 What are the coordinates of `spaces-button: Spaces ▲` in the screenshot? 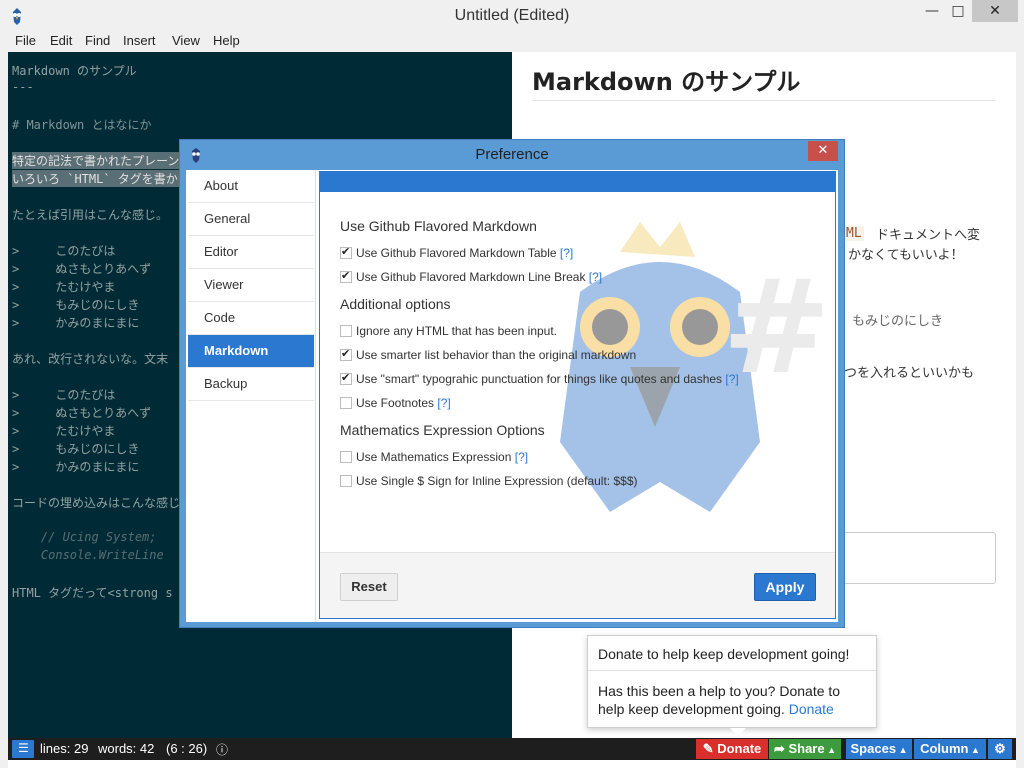 It's located at (879, 749).